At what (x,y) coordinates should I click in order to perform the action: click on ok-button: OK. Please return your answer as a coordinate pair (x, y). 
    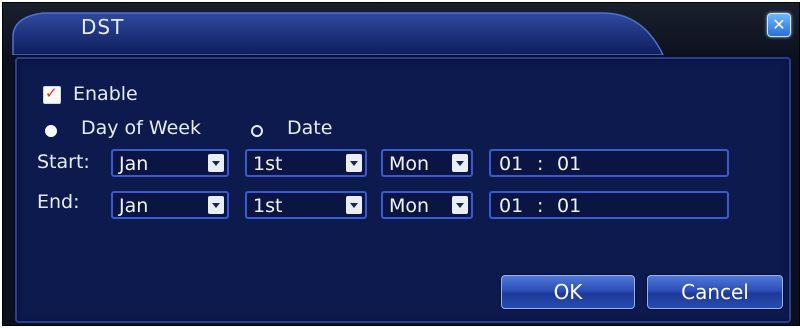
    Looking at the image, I should click on (568, 292).